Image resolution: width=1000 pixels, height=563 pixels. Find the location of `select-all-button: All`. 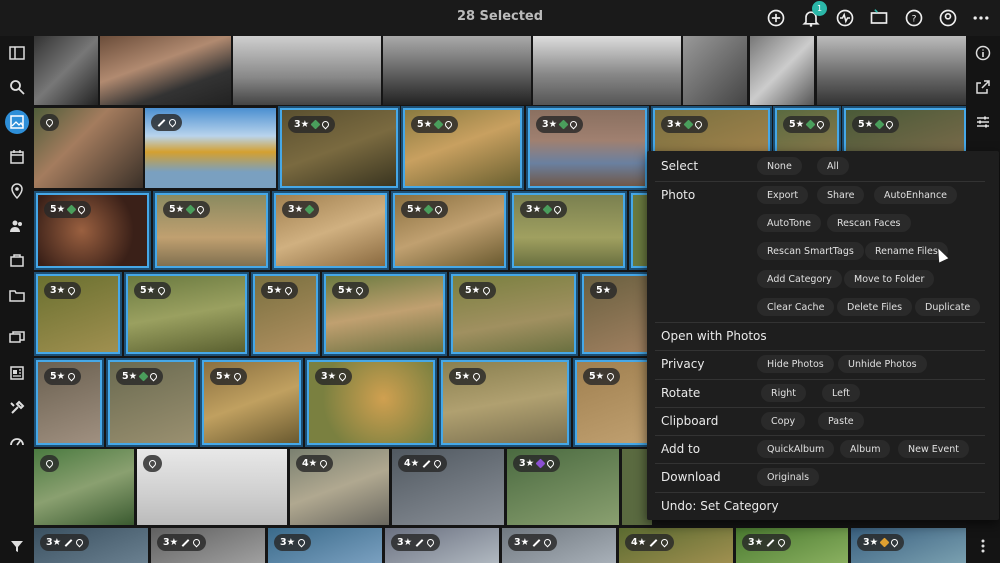

select-all-button: All is located at coordinates (833, 166).